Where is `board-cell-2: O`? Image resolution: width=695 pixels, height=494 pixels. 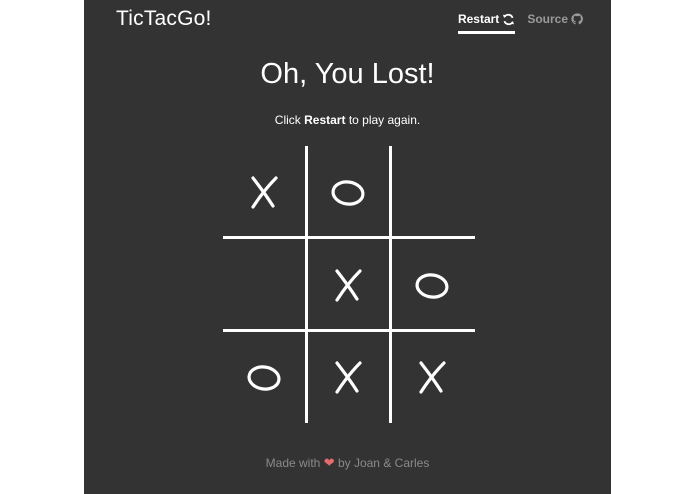
board-cell-2: O is located at coordinates (348, 192).